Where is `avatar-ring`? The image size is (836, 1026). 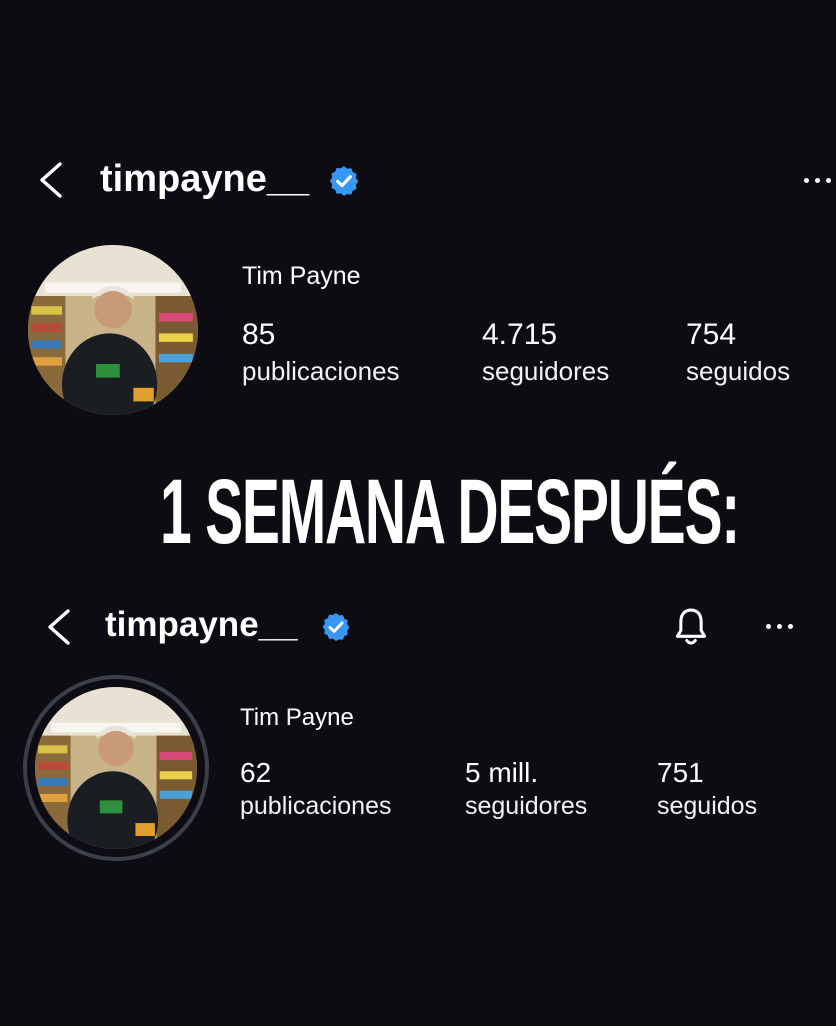
avatar-ring is located at coordinates (116, 768).